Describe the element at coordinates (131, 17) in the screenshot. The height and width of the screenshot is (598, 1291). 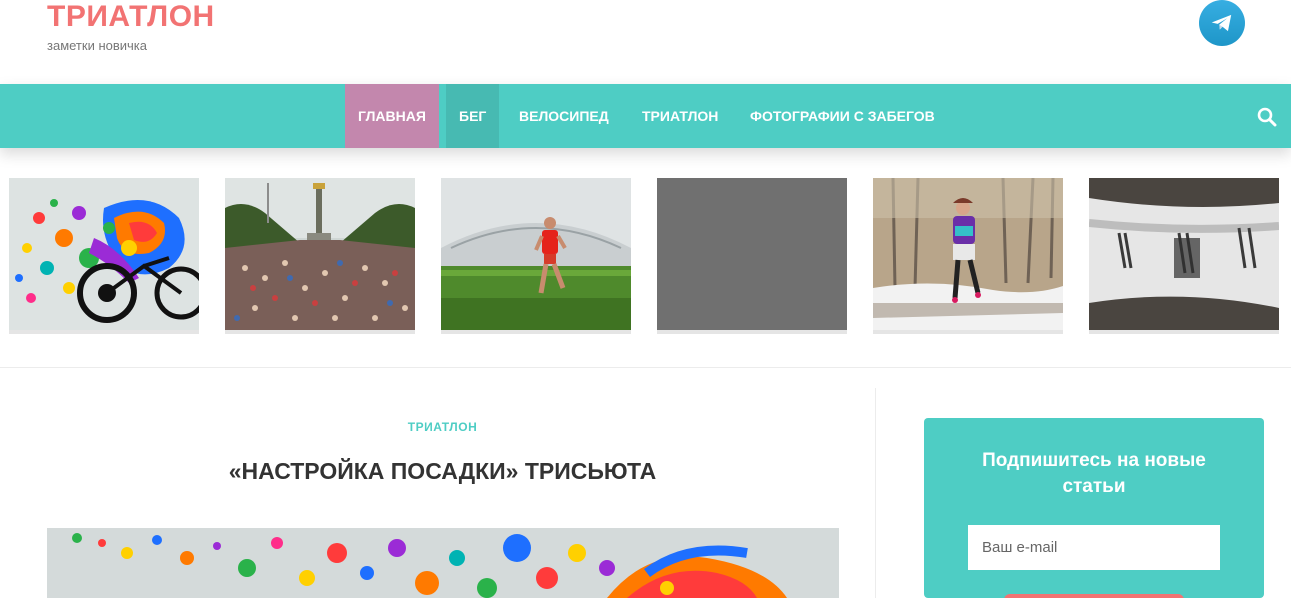
I see `site-title: ТРИАТЛОН` at that location.